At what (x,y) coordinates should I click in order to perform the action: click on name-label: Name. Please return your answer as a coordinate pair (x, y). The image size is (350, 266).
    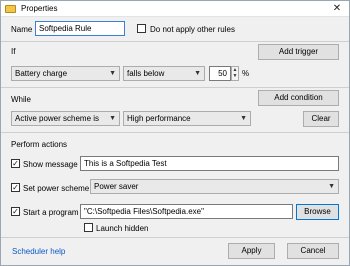
    Looking at the image, I should click on (22, 29).